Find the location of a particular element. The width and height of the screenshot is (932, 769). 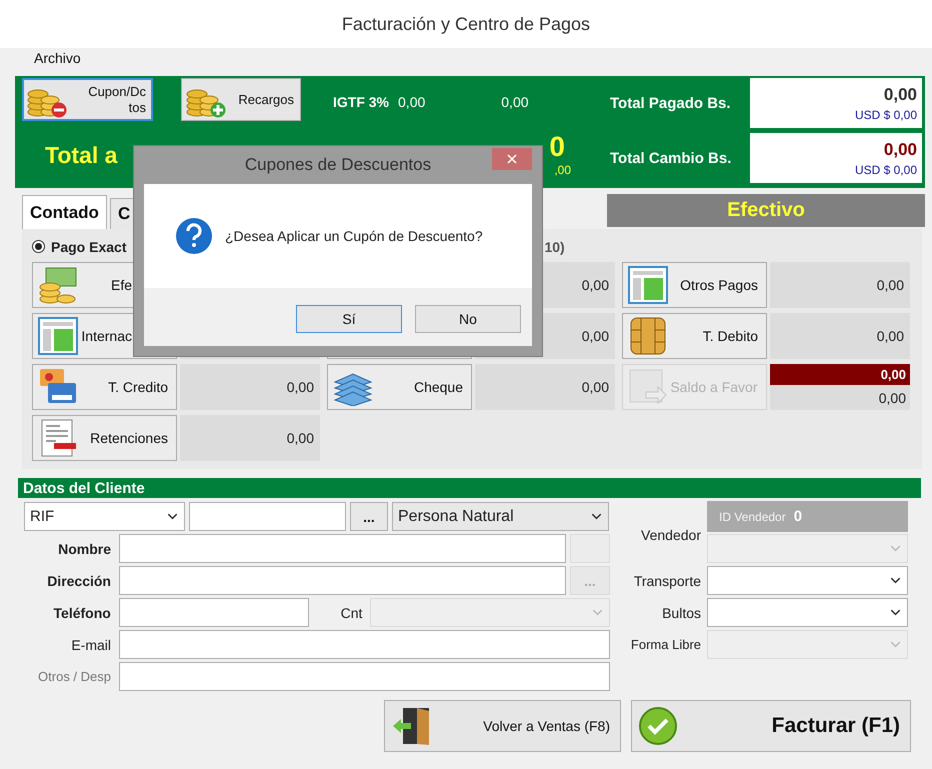

igtf-usd-value: 0,00 is located at coordinates (515, 102).